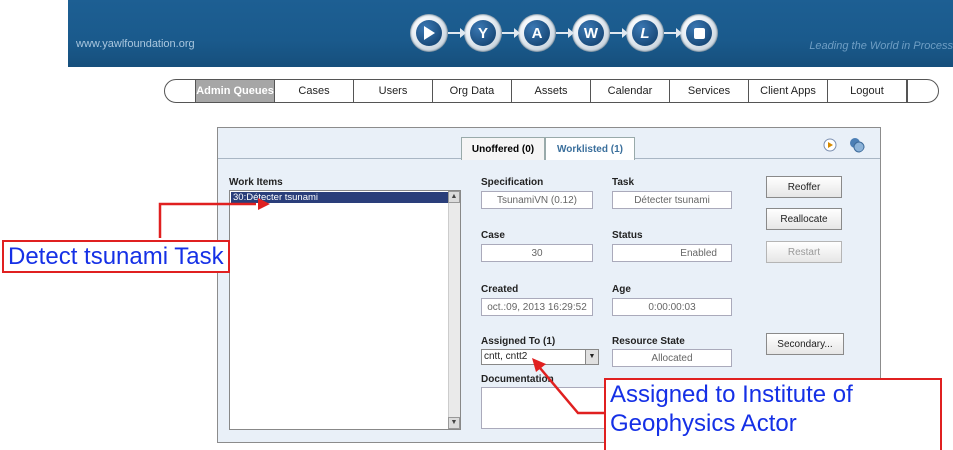 The width and height of the screenshot is (953, 450). What do you see at coordinates (564, 33) in the screenshot?
I see `yawl-logo: Y A W L` at bounding box center [564, 33].